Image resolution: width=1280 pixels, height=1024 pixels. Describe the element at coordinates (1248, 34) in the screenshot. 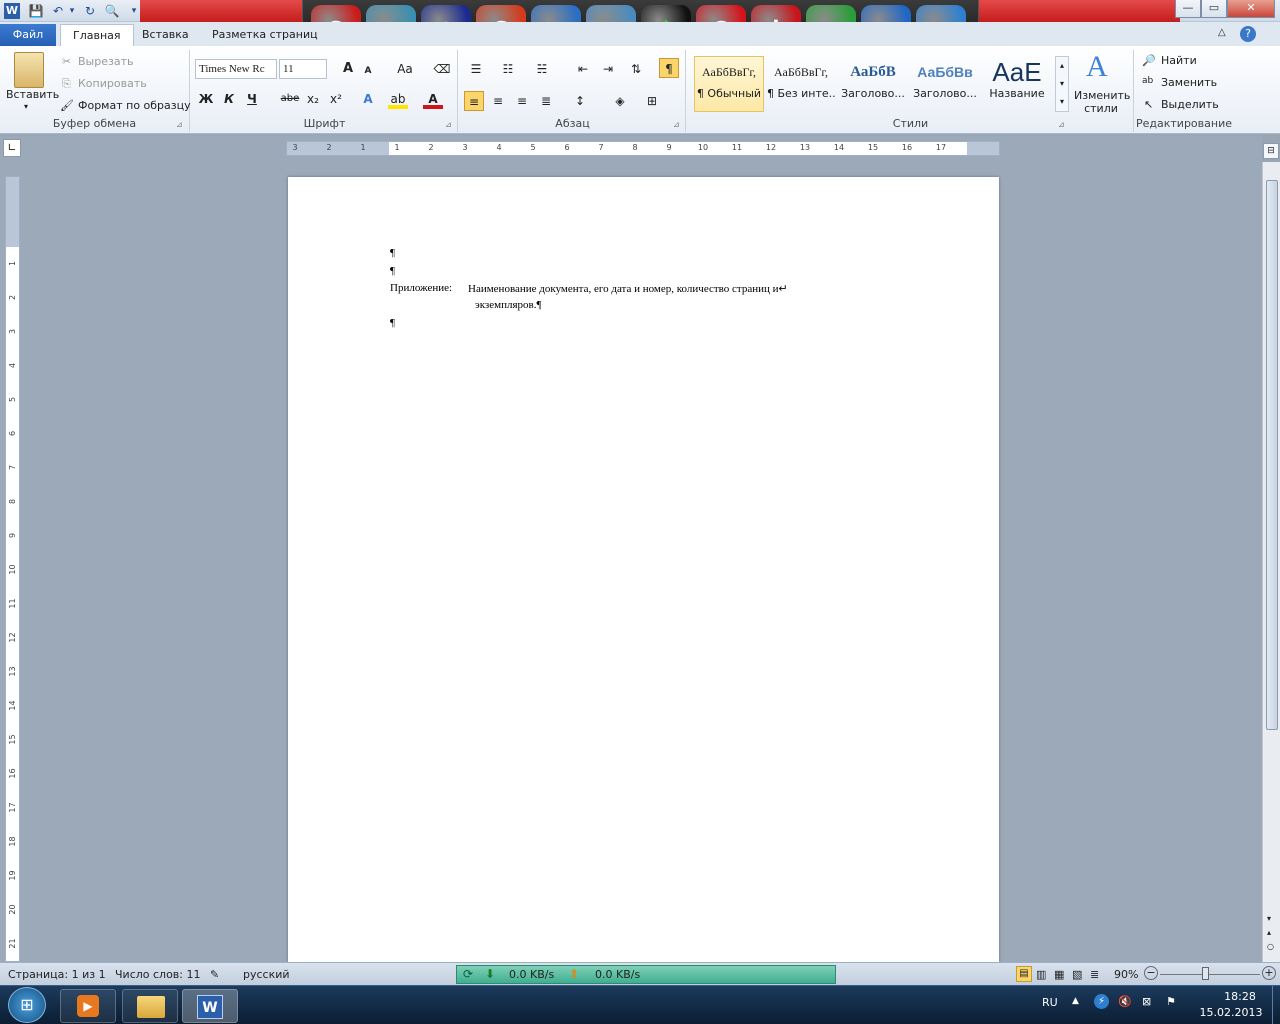

I see `help-icon: ?` at that location.